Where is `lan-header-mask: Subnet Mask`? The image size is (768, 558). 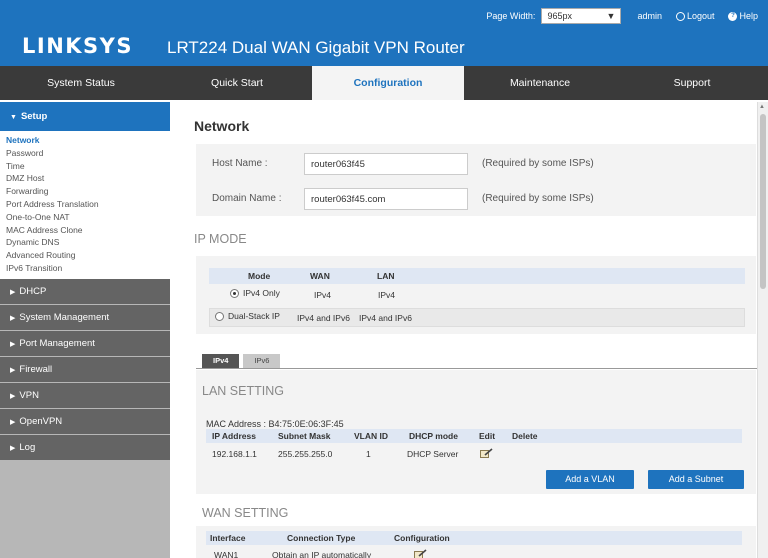 lan-header-mask: Subnet Mask is located at coordinates (304, 436).